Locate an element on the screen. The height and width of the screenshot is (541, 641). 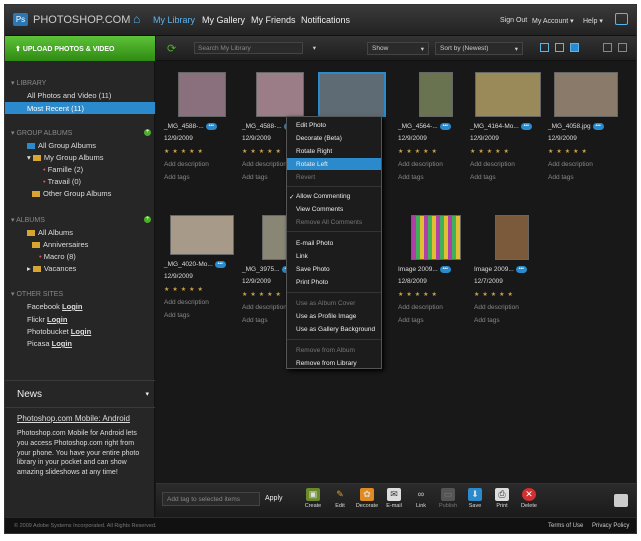
menu-save-photo: Save Photo is located at coordinates (334, 269).